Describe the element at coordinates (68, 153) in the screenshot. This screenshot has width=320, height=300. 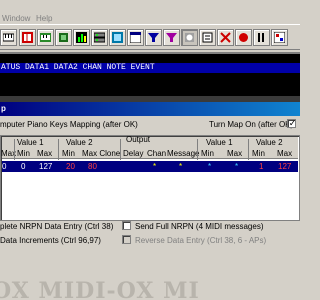
I see `header-min2: Min` at that location.